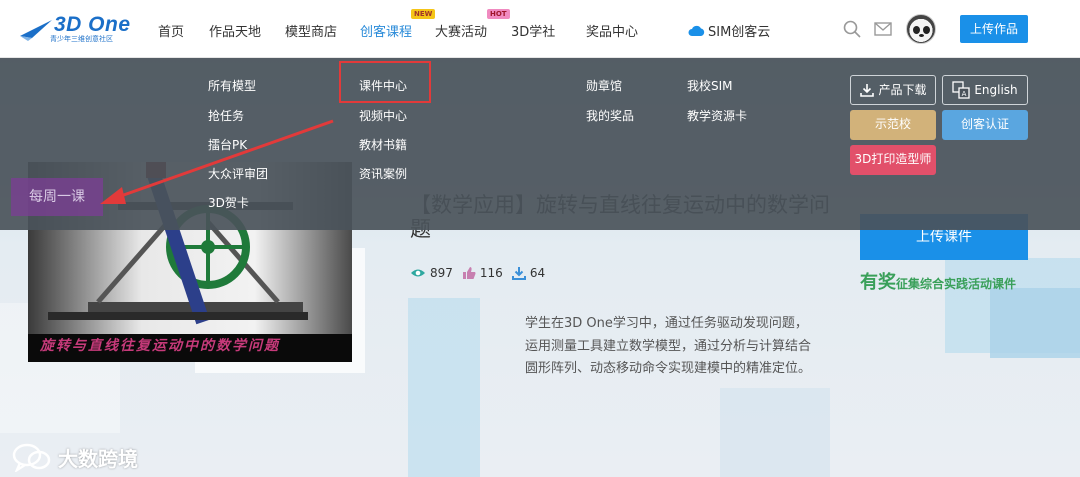 The image size is (1080, 477). I want to click on watermark: 大数跨境, so click(75, 457).